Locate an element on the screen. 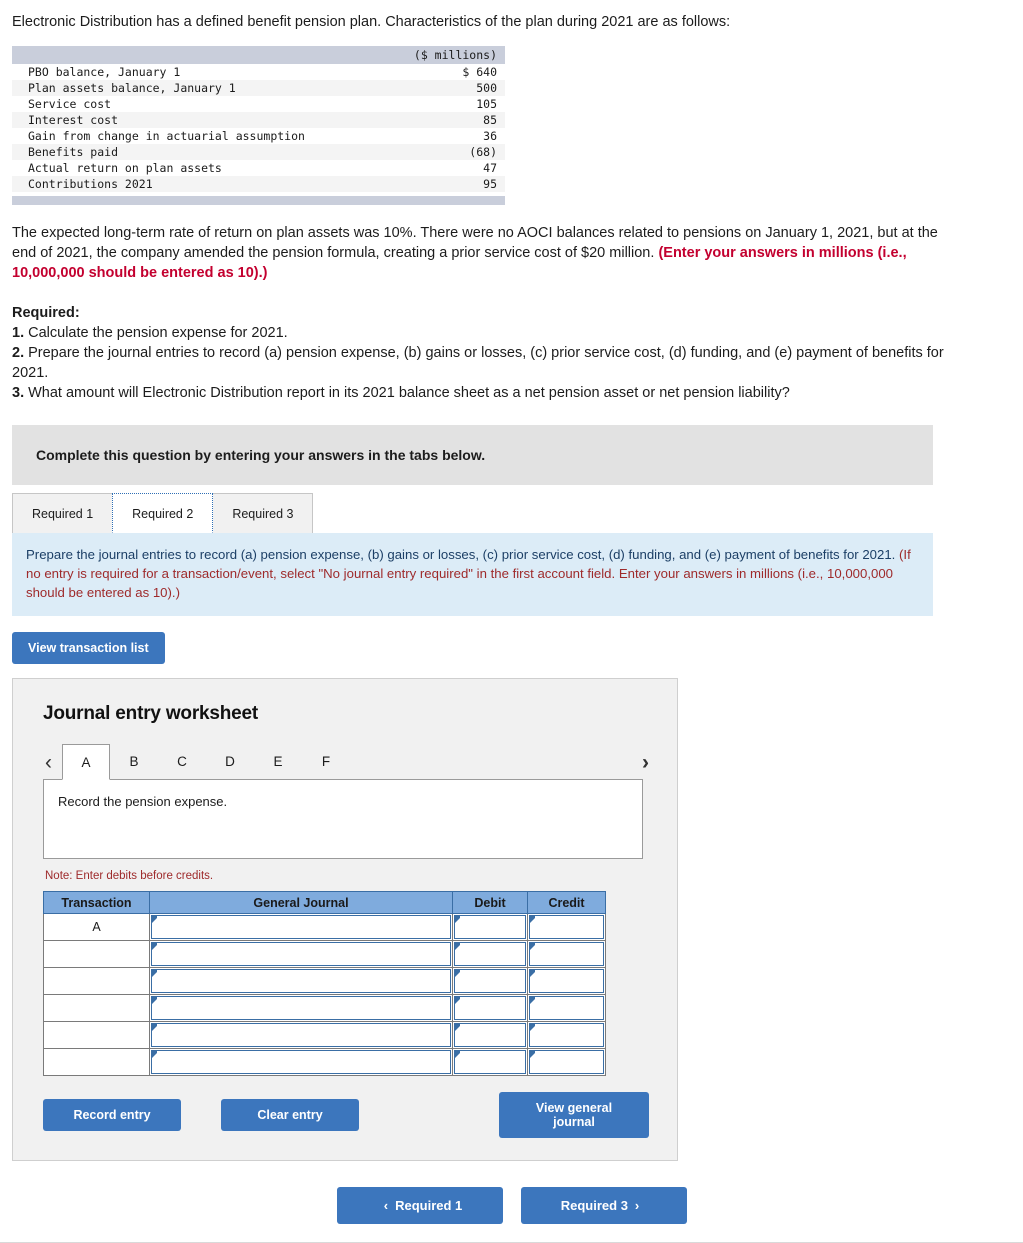  journal-entry-table: Transaction General Journal Debit Credit A is located at coordinates (324, 983).